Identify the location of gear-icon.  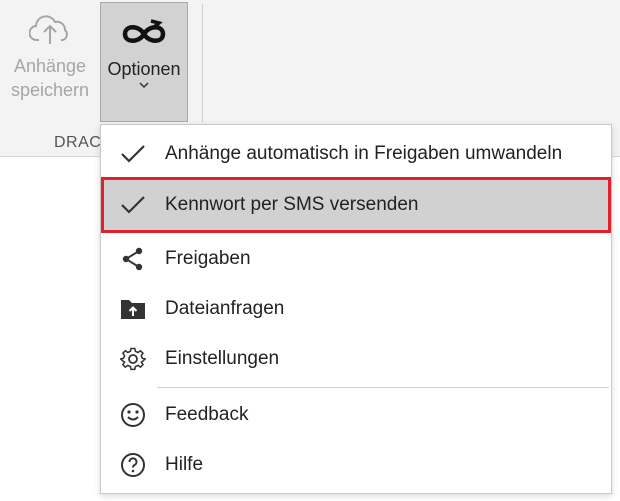
(133, 359).